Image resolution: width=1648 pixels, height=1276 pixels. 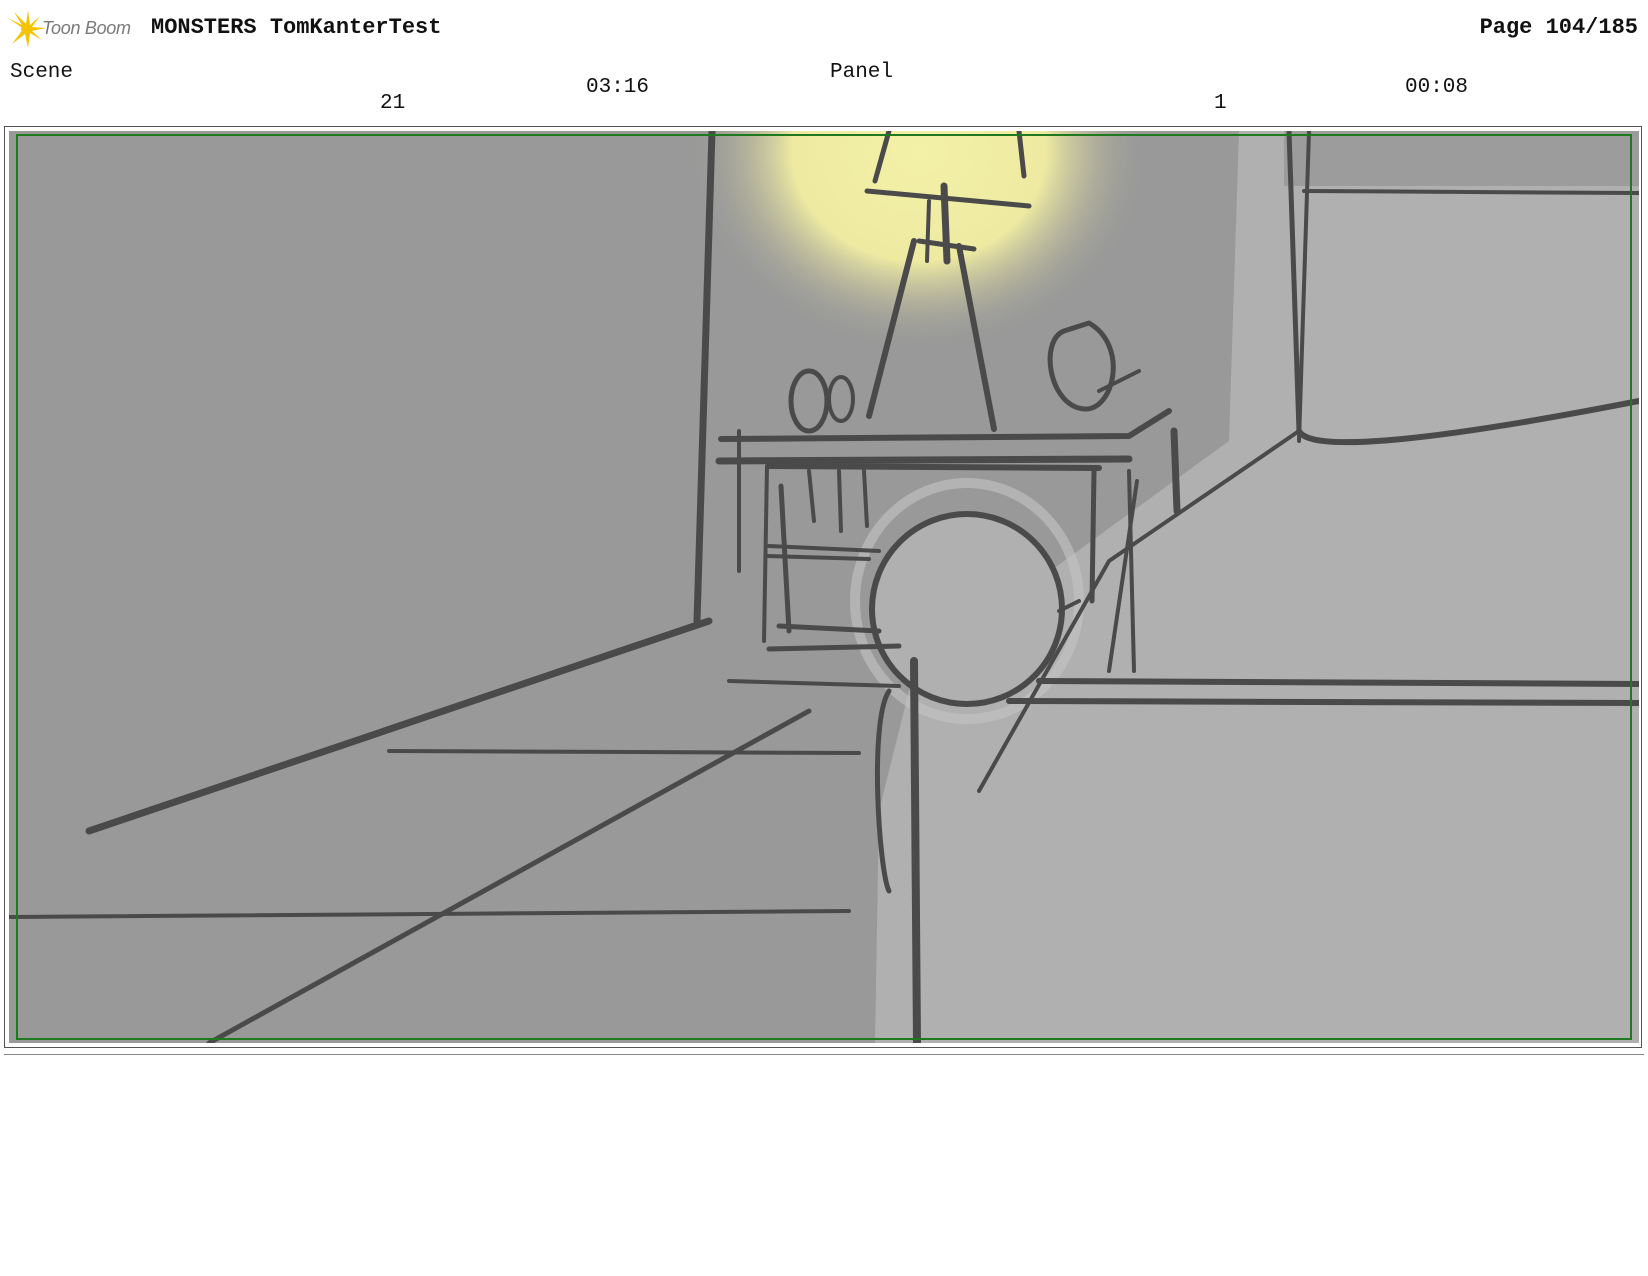 What do you see at coordinates (42, 72) in the screenshot?
I see `scene-label: Scene` at bounding box center [42, 72].